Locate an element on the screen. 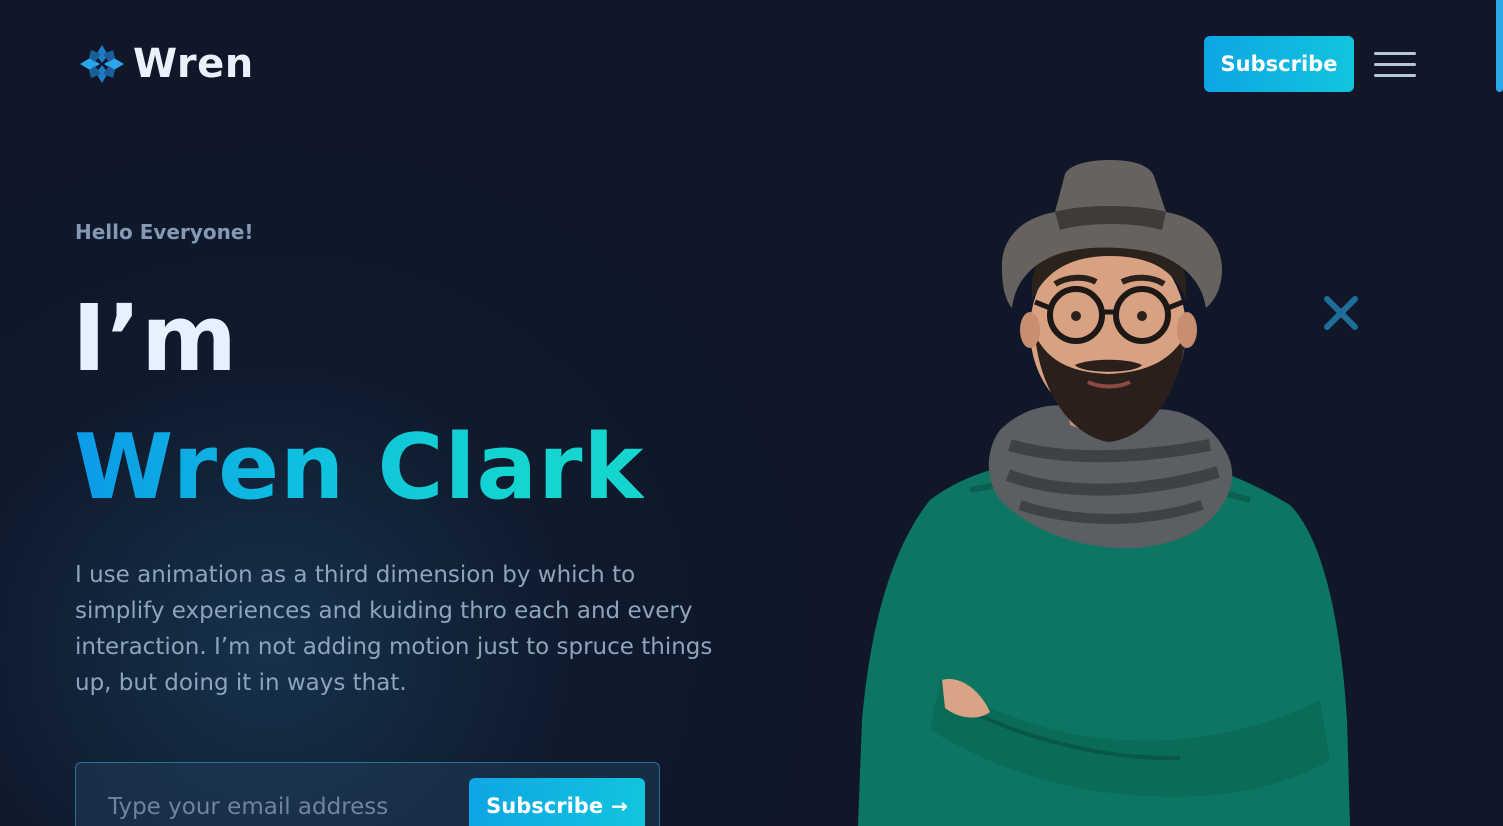  email-input is located at coordinates (286, 807).